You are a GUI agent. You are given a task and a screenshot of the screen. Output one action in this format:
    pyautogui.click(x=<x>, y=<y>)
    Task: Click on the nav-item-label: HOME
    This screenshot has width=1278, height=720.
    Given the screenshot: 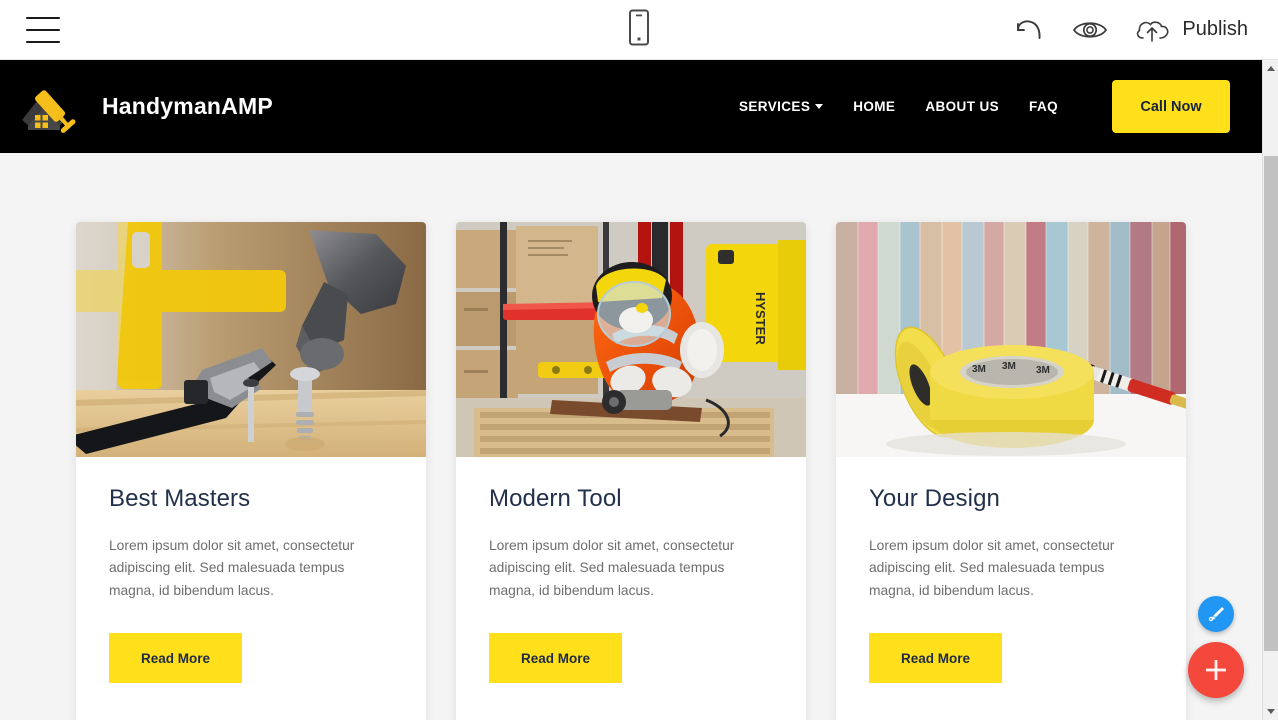 What is the action you would take?
    pyautogui.click(x=874, y=106)
    